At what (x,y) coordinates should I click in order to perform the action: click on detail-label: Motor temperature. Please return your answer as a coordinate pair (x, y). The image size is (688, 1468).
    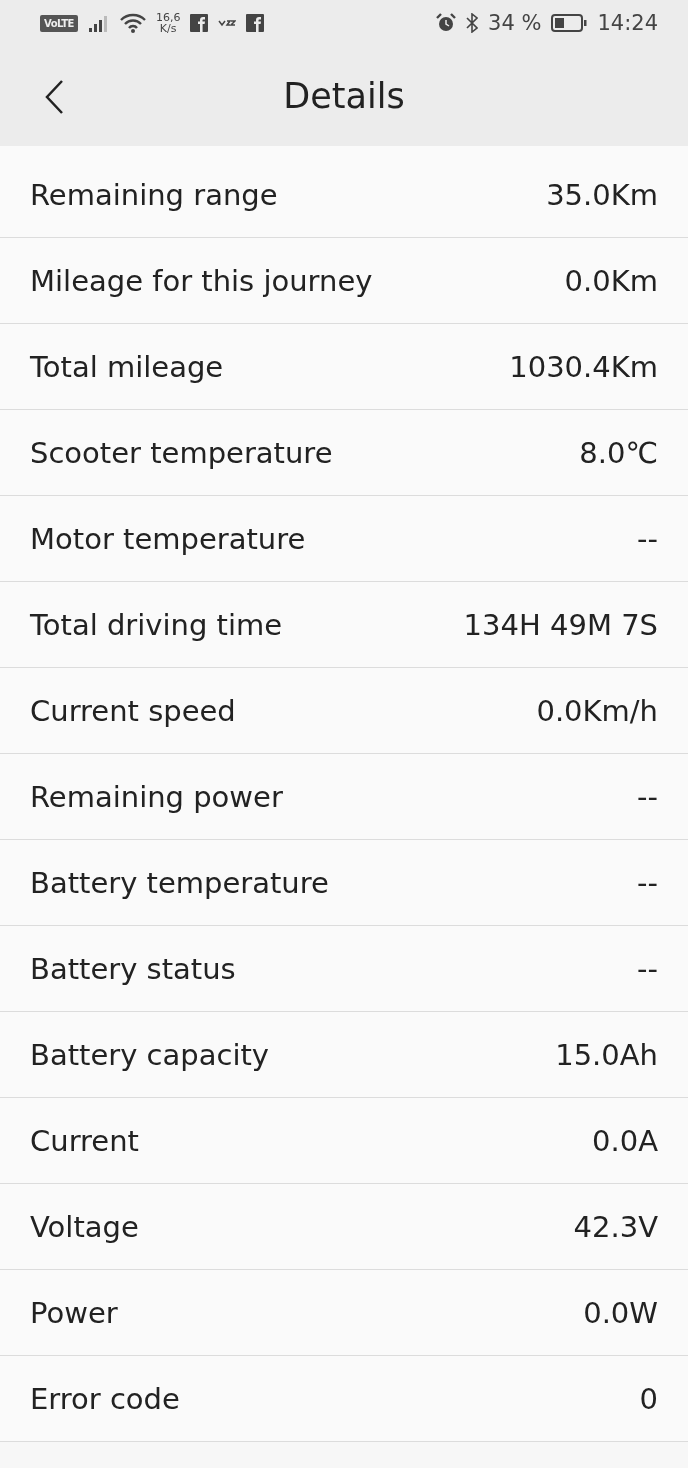
    Looking at the image, I should click on (168, 538).